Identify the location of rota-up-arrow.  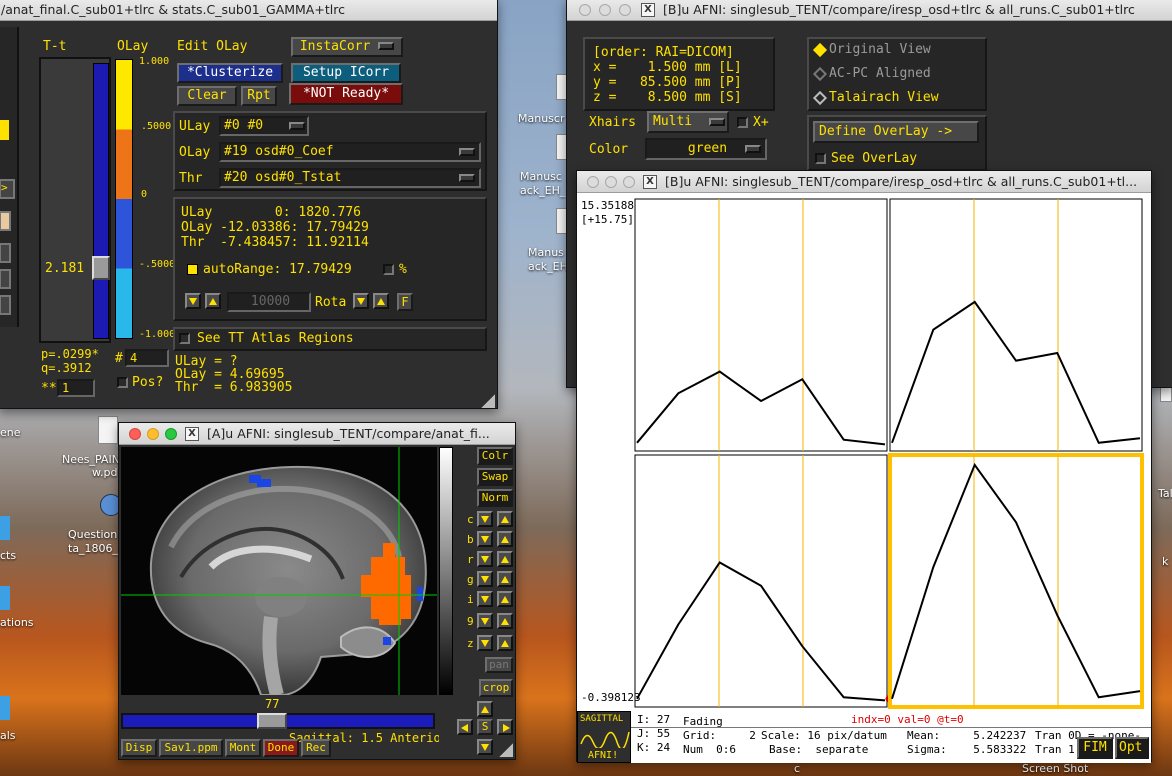
(381, 301).